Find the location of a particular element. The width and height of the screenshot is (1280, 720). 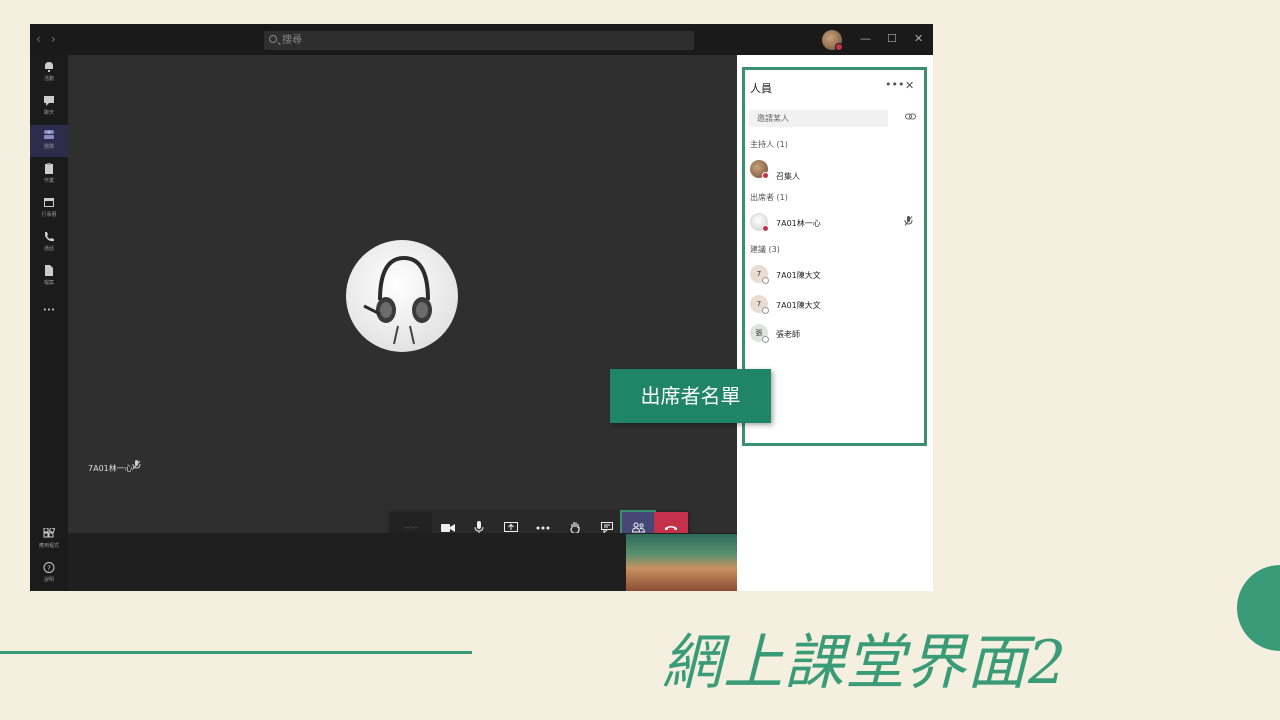

rail-item-more: ••• is located at coordinates (49, 317).